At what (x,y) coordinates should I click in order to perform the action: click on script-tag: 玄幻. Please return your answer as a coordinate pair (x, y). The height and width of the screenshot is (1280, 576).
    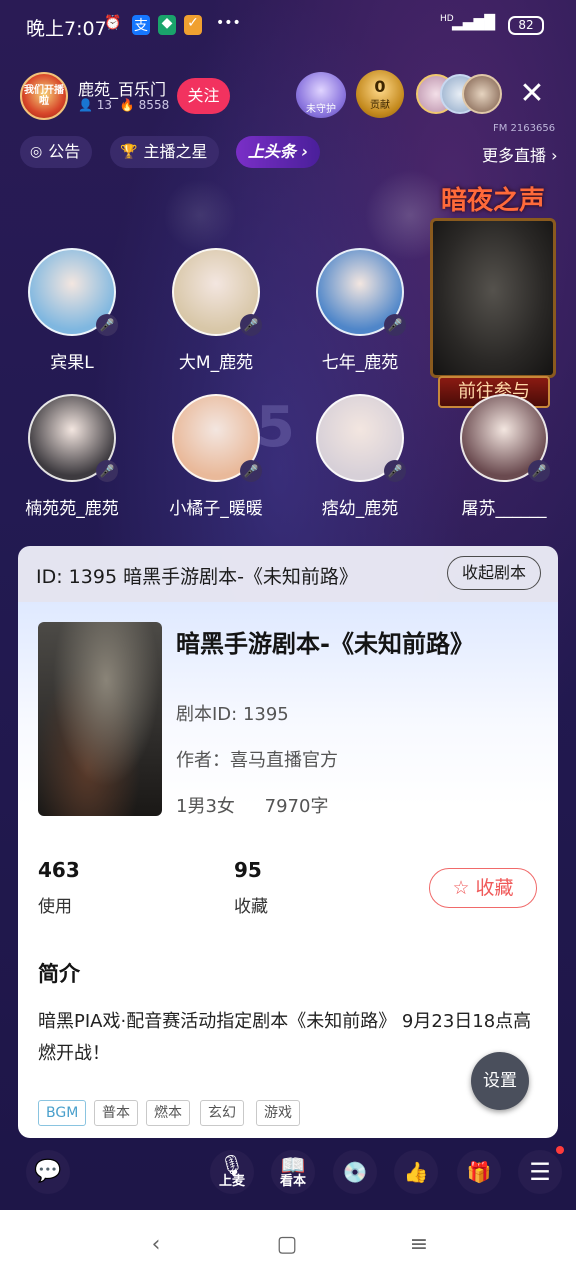
    Looking at the image, I should click on (222, 1113).